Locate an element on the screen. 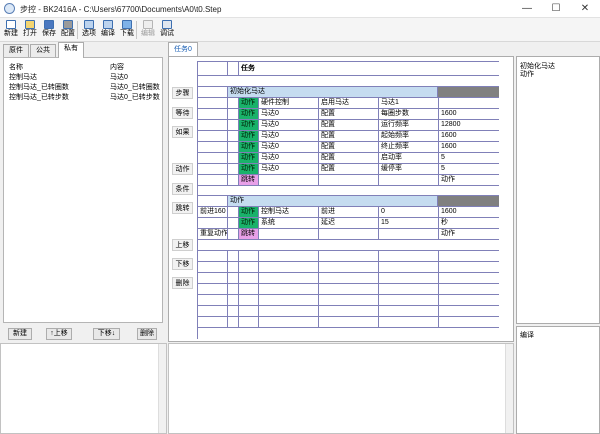 The height and width of the screenshot is (434, 600). download-button: 下载 is located at coordinates (127, 30).